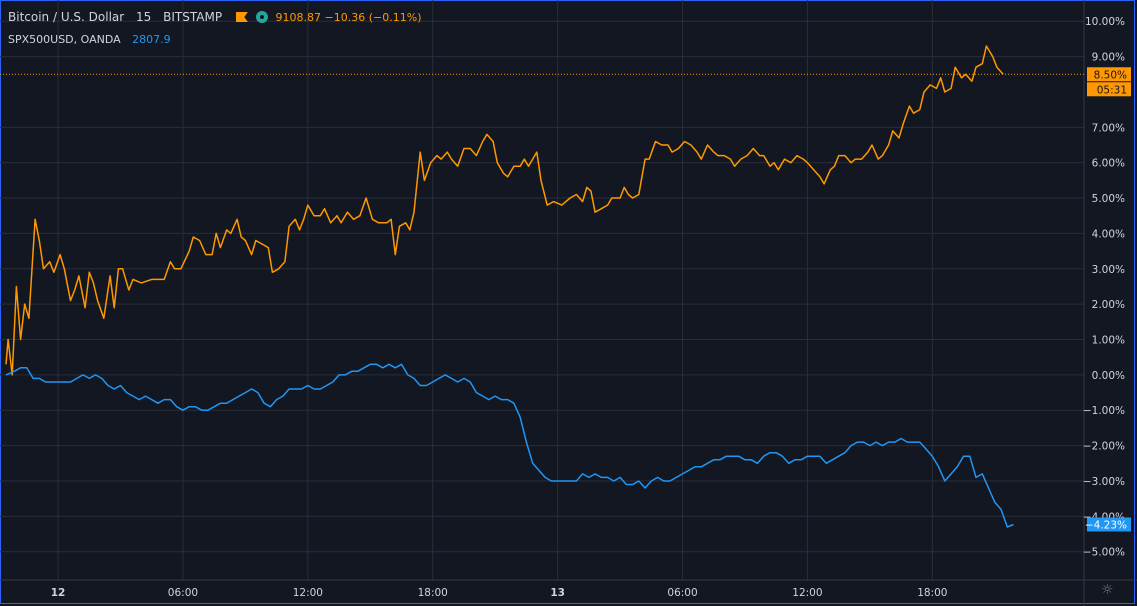  I want to click on compare-series-legend: SPX500USD, OANDA 2807.9, so click(91, 39).